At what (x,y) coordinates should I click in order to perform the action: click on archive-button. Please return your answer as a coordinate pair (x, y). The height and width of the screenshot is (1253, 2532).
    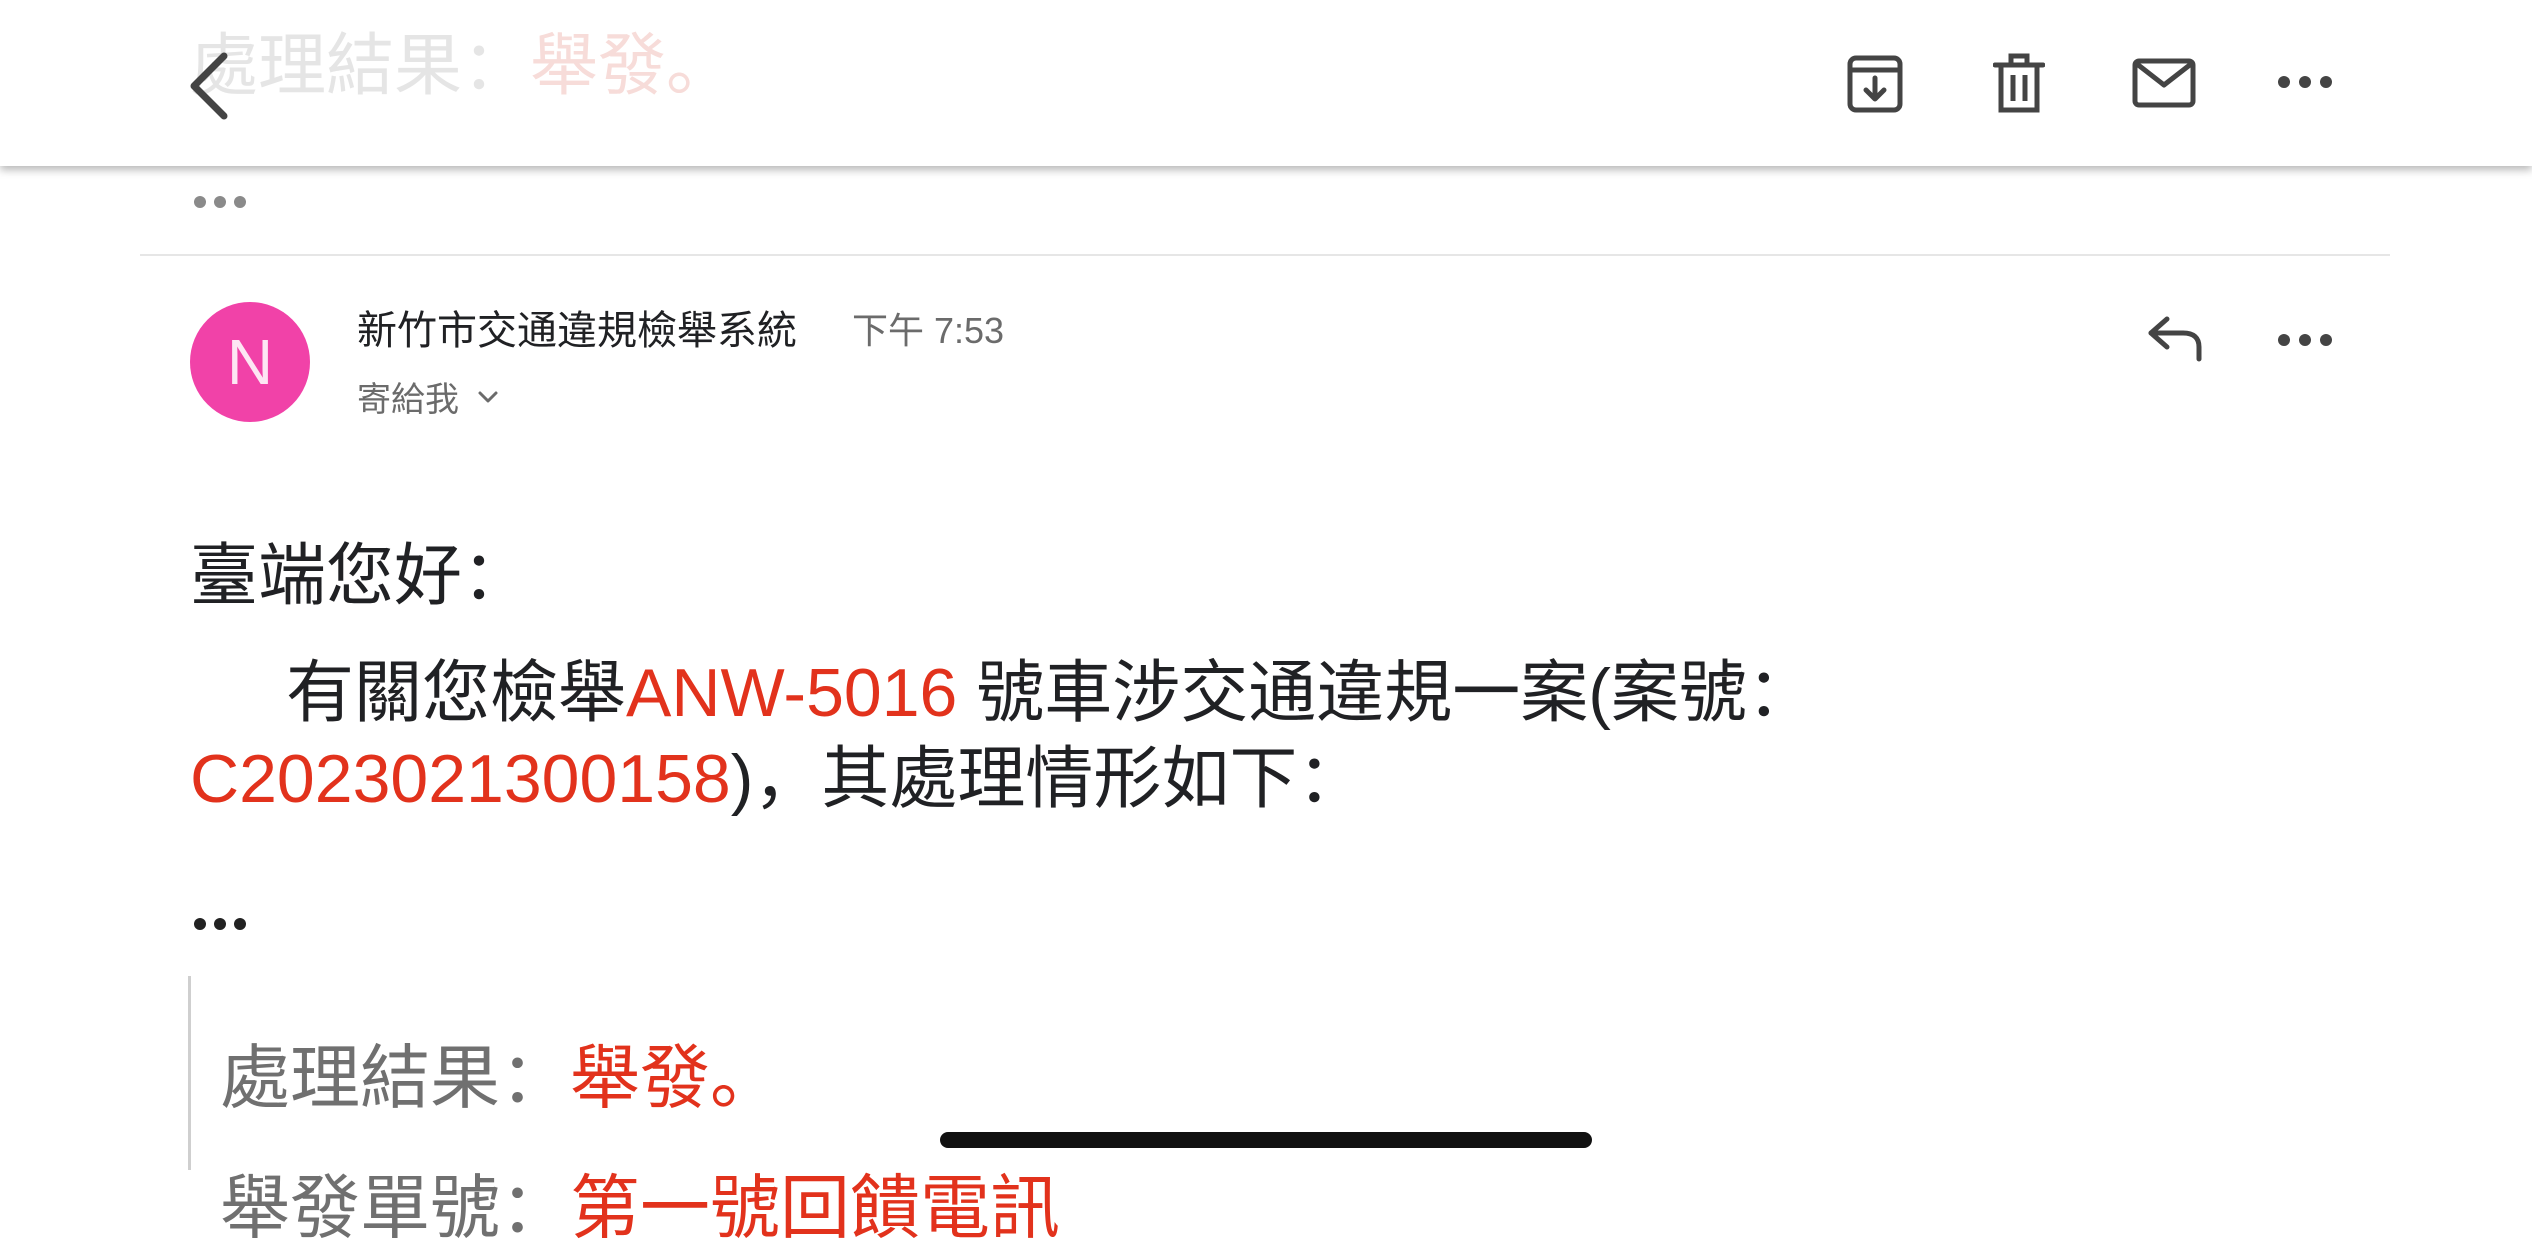
    Looking at the image, I should click on (1875, 84).